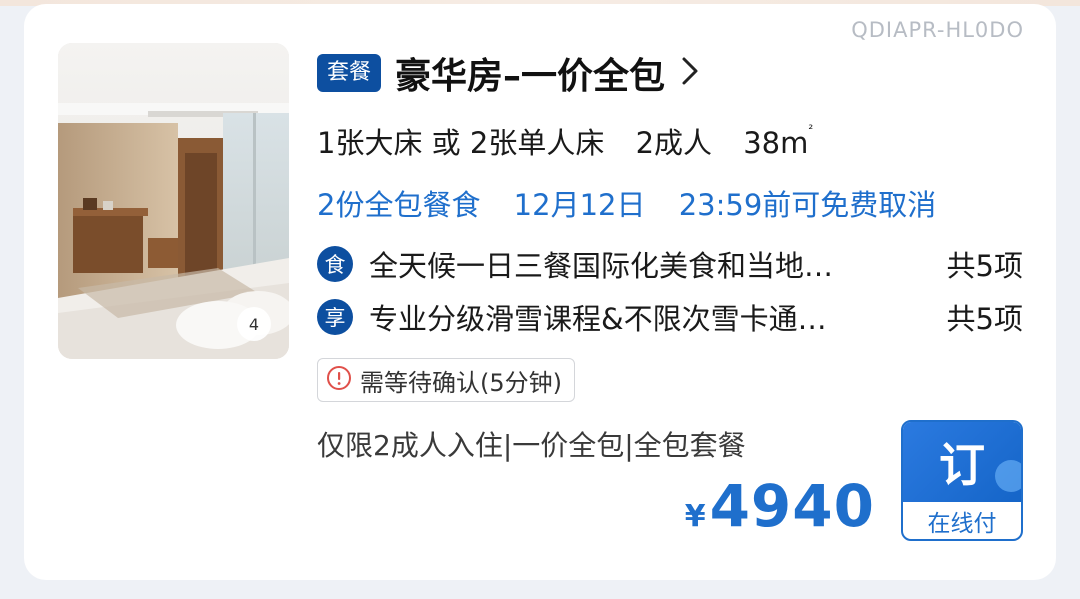  Describe the element at coordinates (531, 445) in the screenshot. I see `package-limits: 仅限2成人入住|一价全包|全包套餐` at that location.